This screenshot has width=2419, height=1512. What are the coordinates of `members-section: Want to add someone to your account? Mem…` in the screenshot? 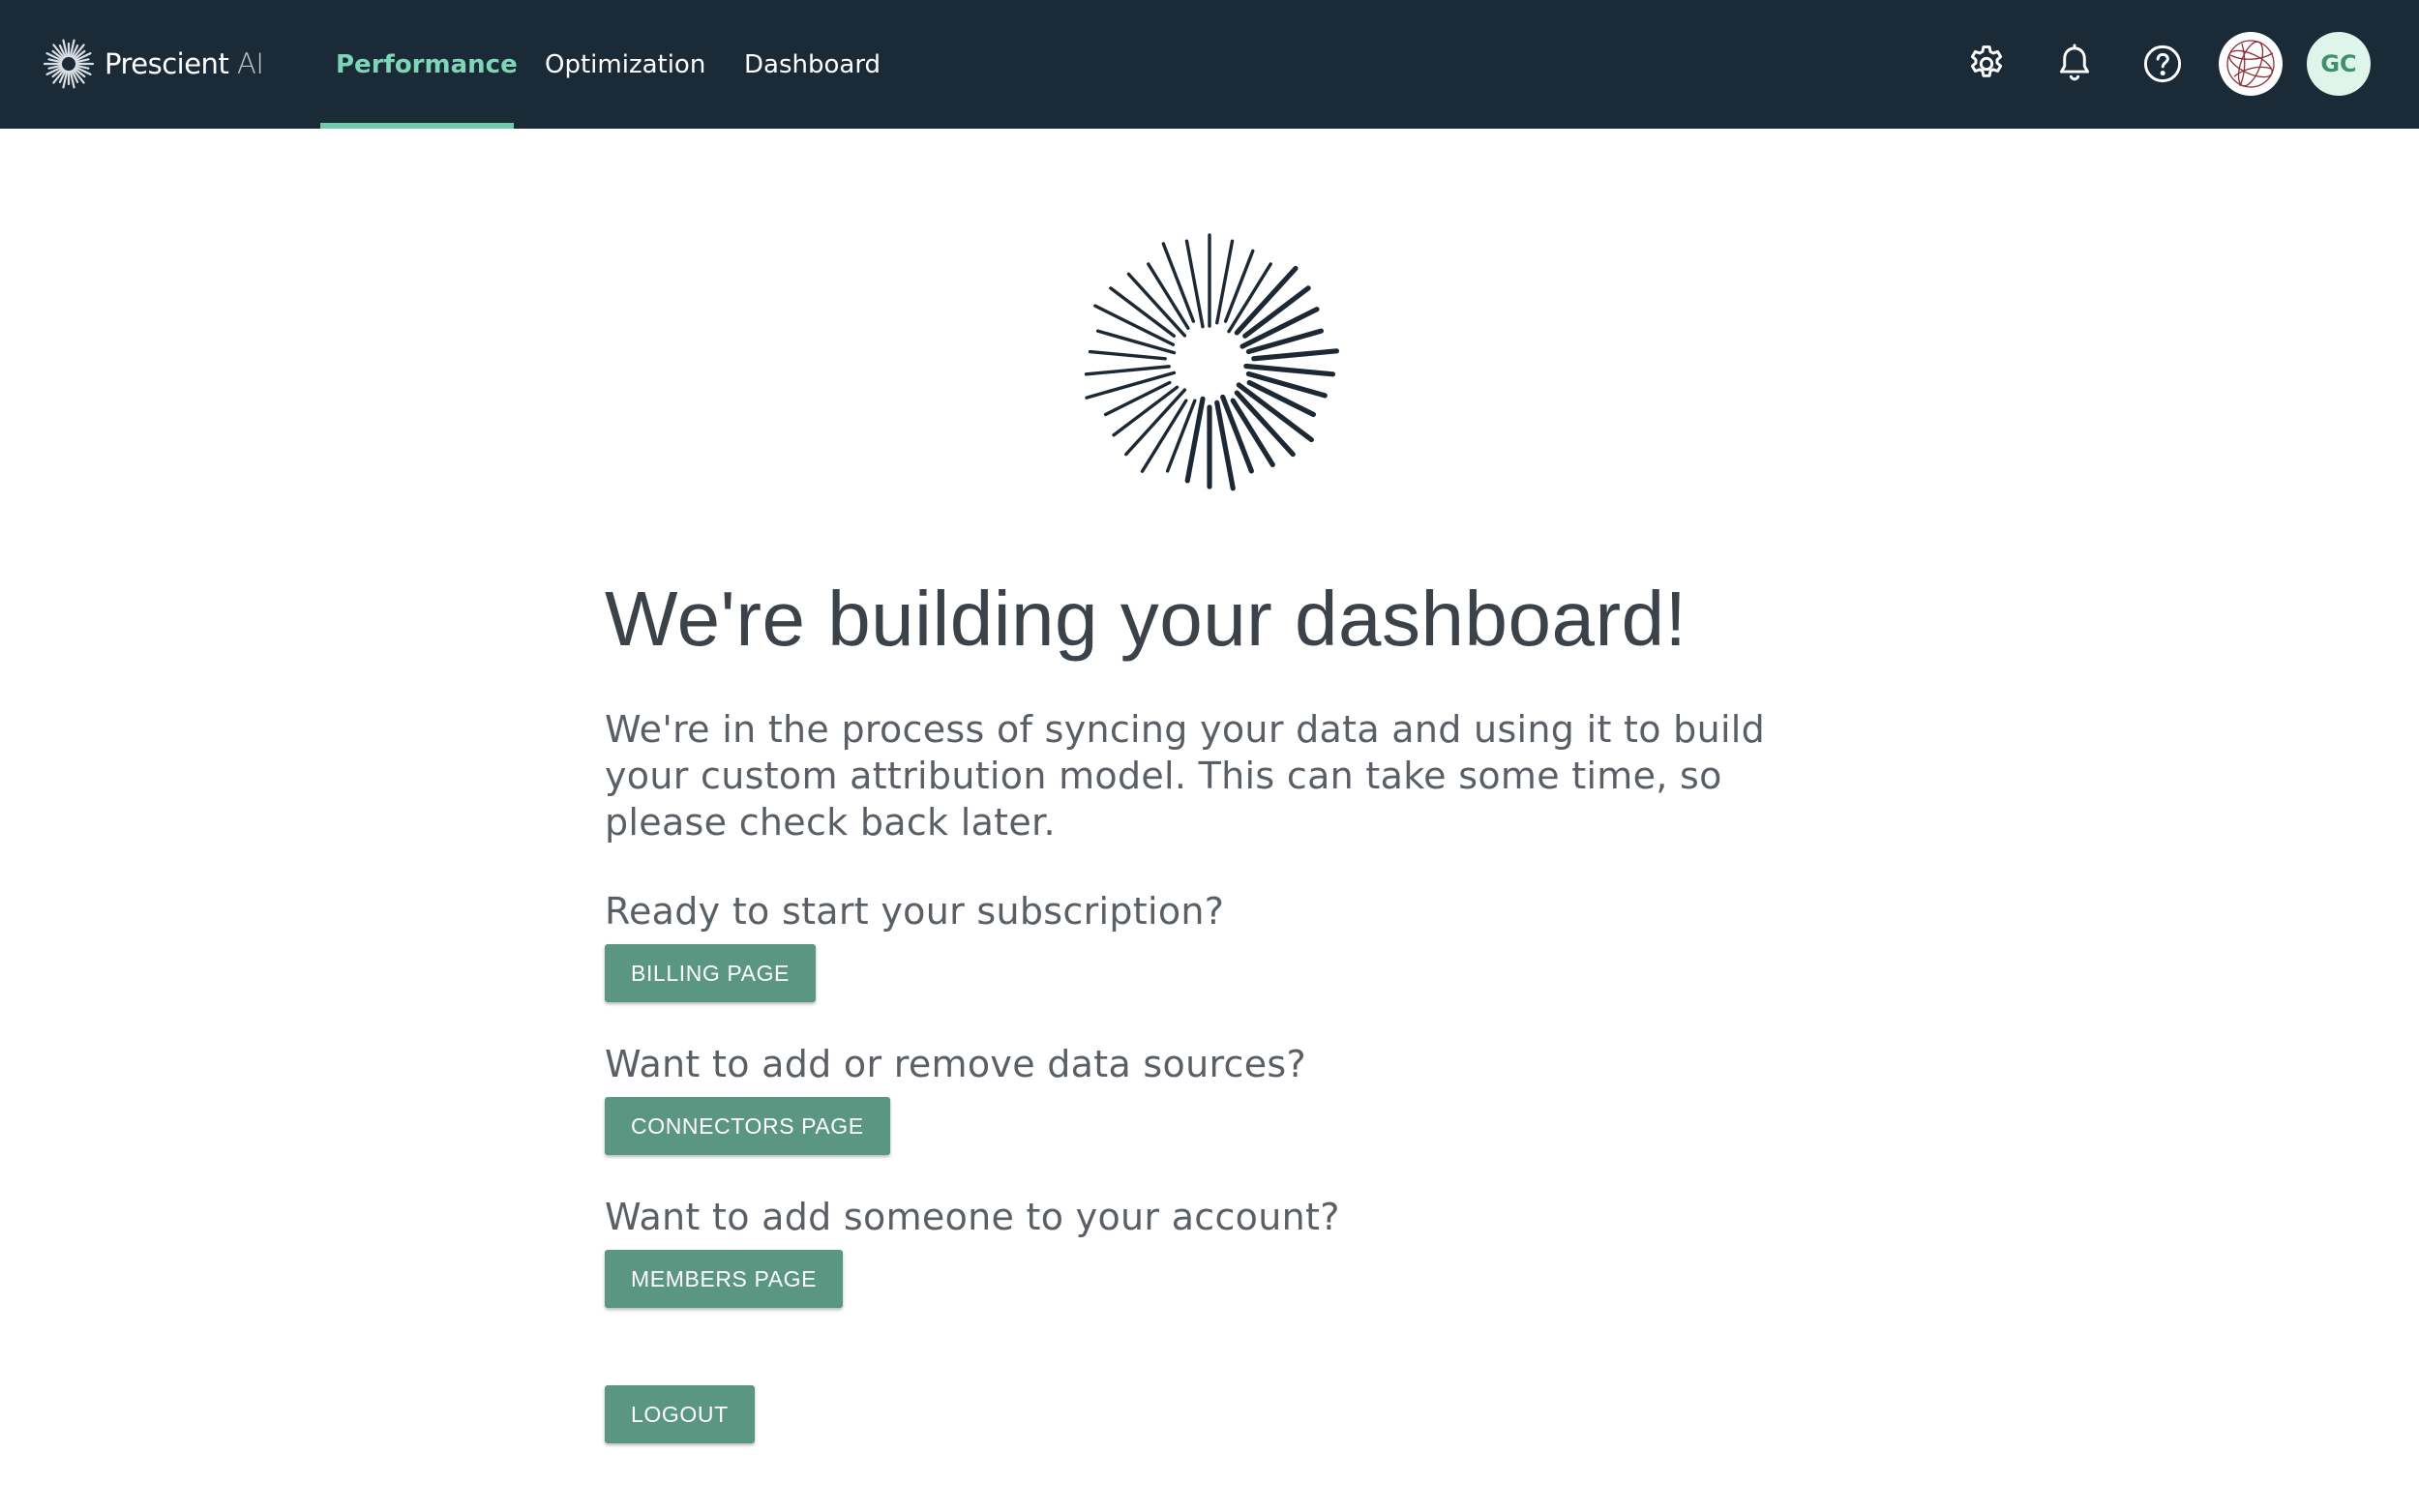 It's located at (1234, 1251).